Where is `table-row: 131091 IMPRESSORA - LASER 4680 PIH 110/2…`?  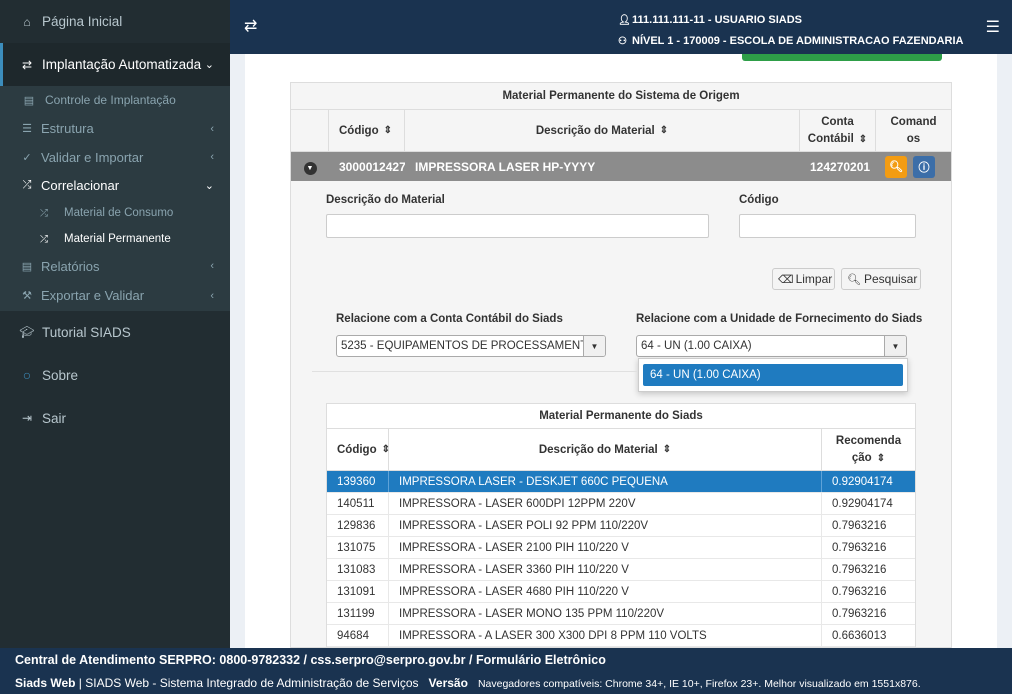 table-row: 131091 IMPRESSORA - LASER 4680 PIH 110/2… is located at coordinates (621, 592).